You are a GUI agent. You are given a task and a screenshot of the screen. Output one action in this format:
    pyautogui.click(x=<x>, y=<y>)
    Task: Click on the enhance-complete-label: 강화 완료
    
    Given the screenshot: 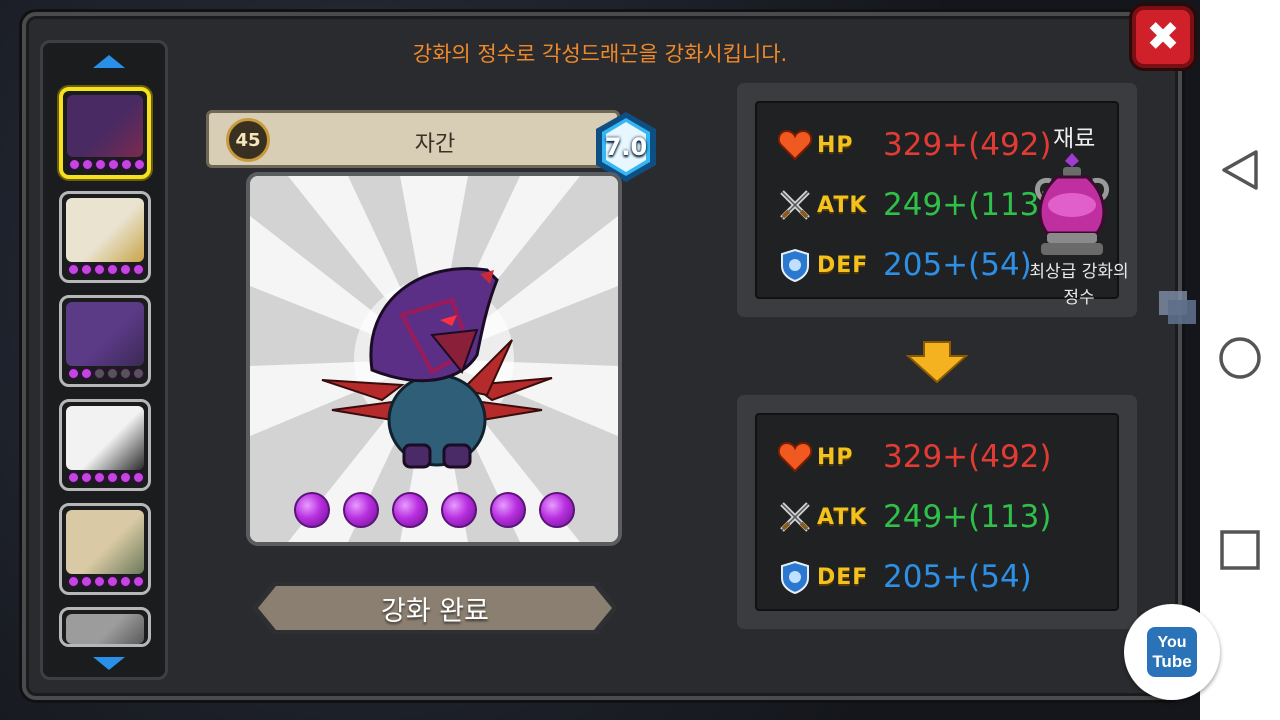 What is the action you would take?
    pyautogui.click(x=435, y=611)
    